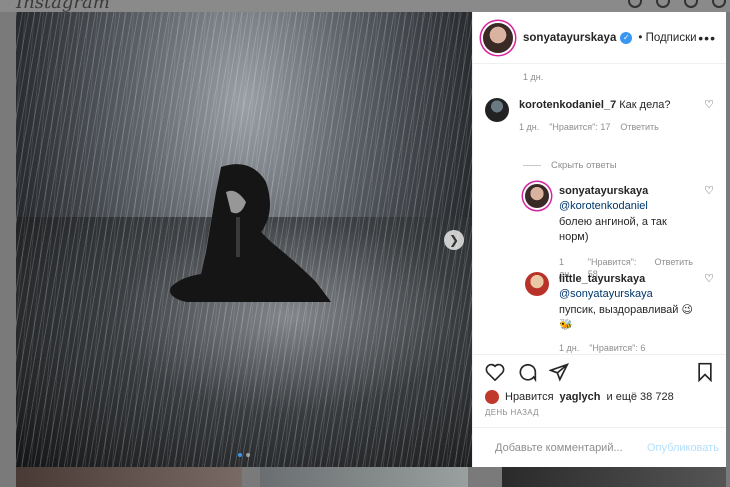  I want to click on reply-button: Ответить, so click(639, 127).